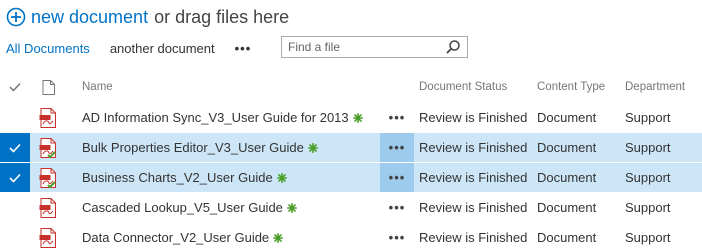 The image size is (702, 252). Describe the element at coordinates (222, 16) in the screenshot. I see `drag-files-text: or drag files here` at that location.